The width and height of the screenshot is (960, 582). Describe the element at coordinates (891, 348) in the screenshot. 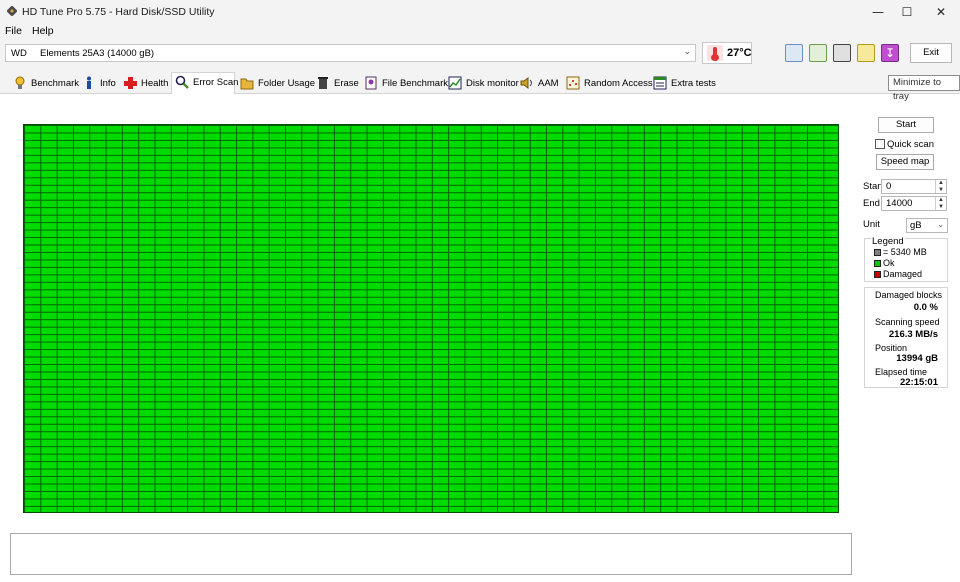

I see `position-label: Position` at that location.